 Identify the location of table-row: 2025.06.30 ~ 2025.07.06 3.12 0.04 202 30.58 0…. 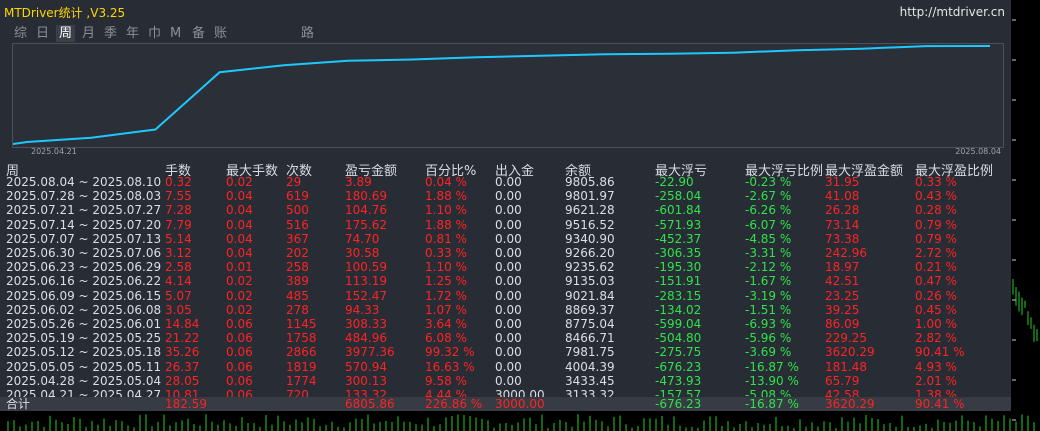
(505, 253).